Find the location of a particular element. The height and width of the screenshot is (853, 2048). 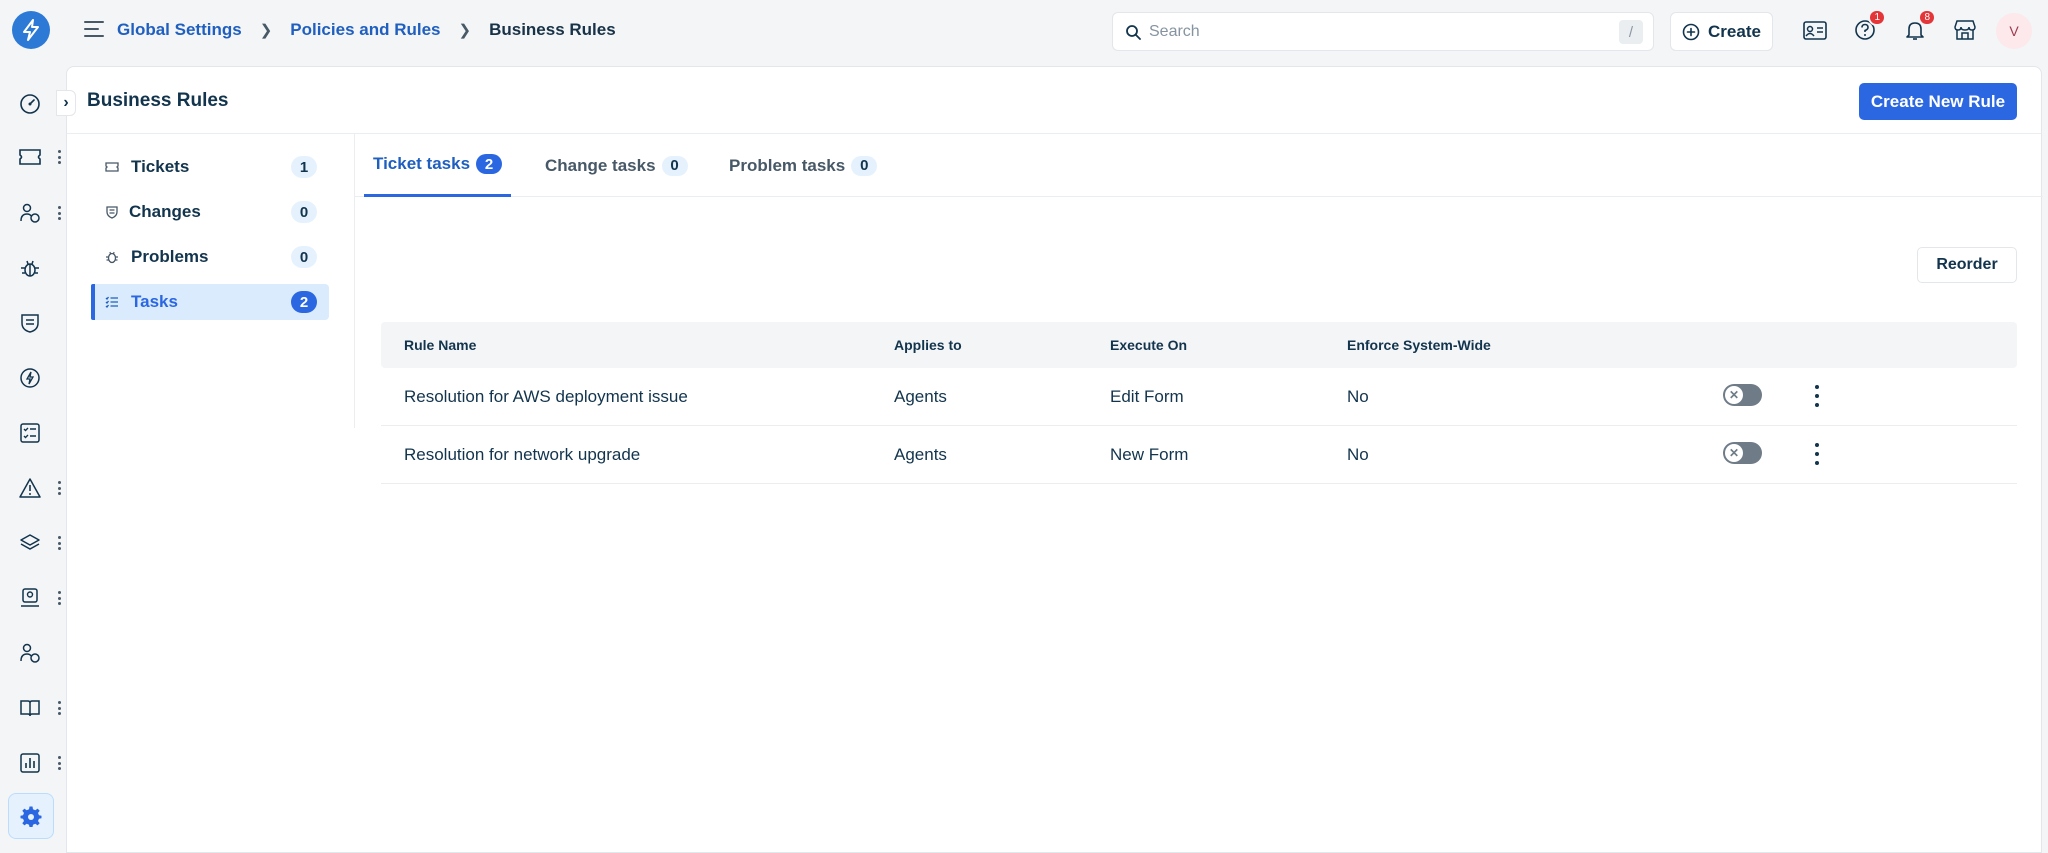

layers-icon is located at coordinates (30, 543).